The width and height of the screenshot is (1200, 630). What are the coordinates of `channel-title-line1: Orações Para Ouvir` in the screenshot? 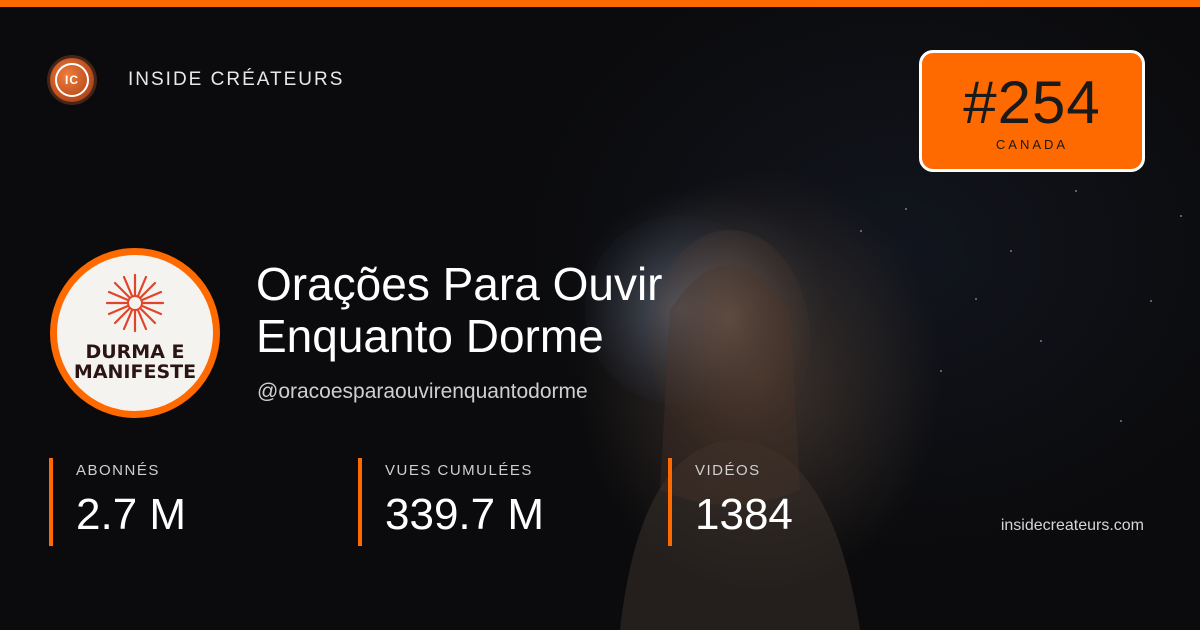 It's located at (459, 284).